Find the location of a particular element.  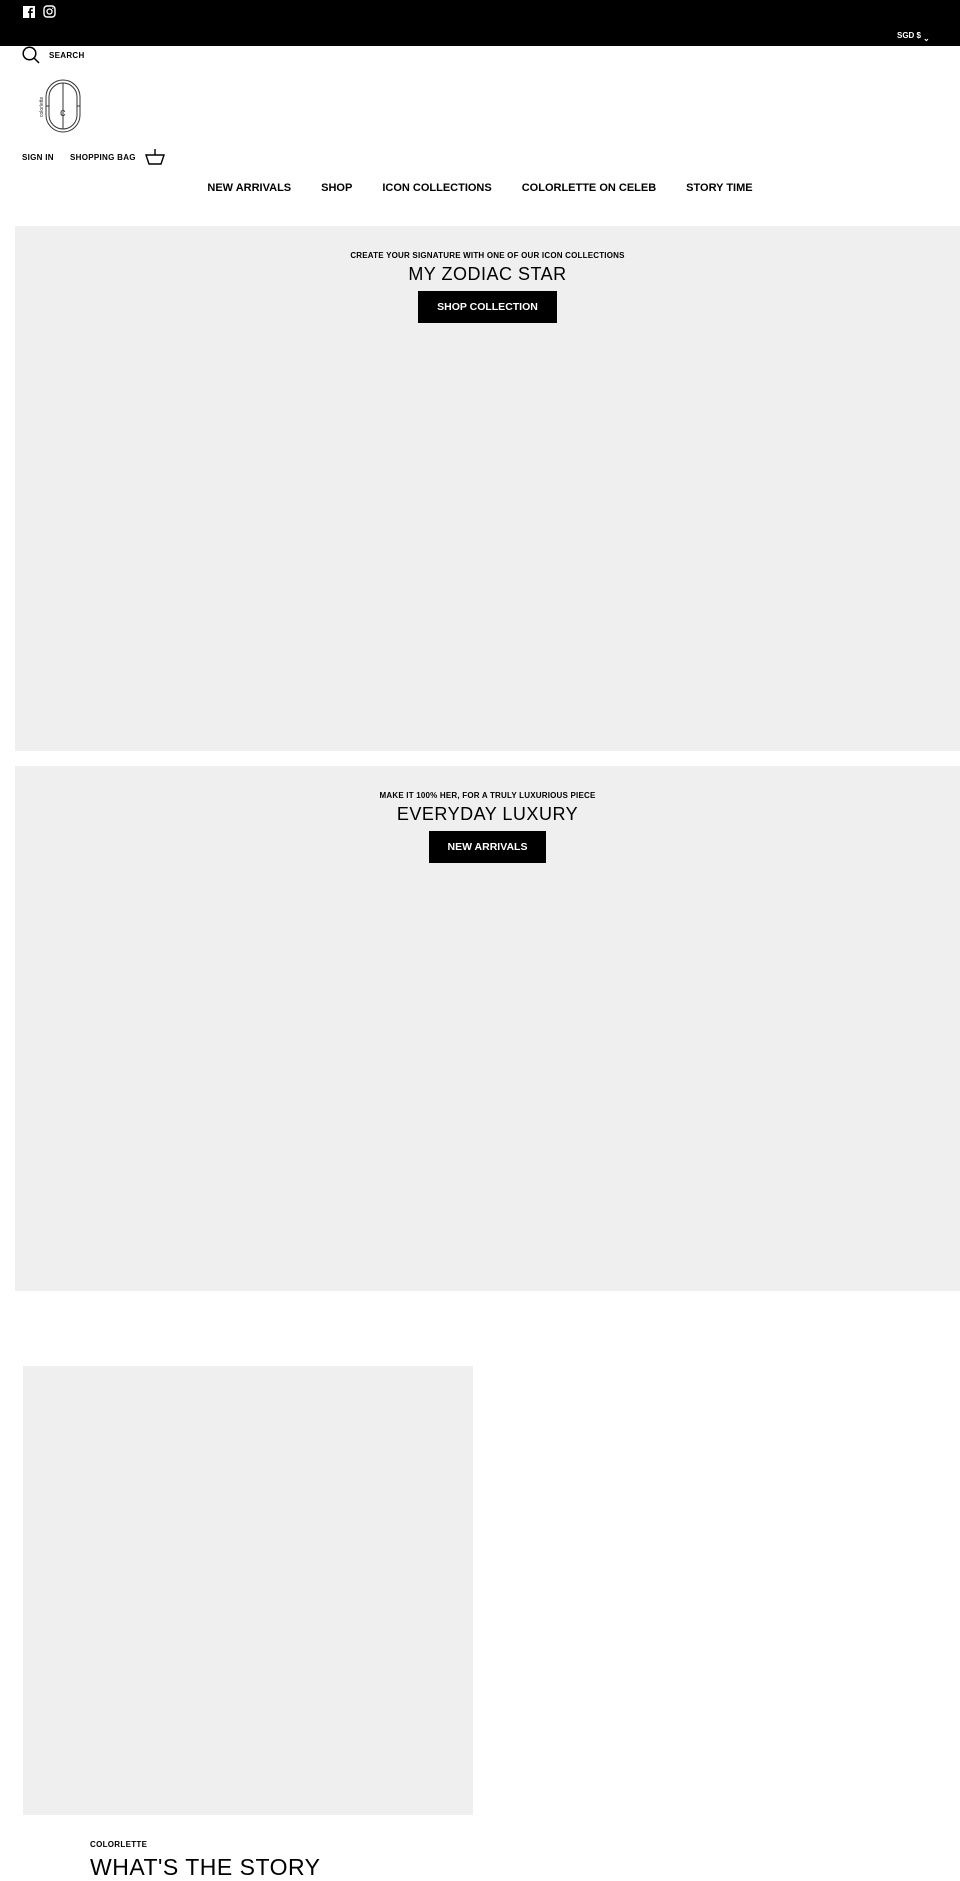

shopping-bag-button: SHOPPING BAG is located at coordinates (117, 157).